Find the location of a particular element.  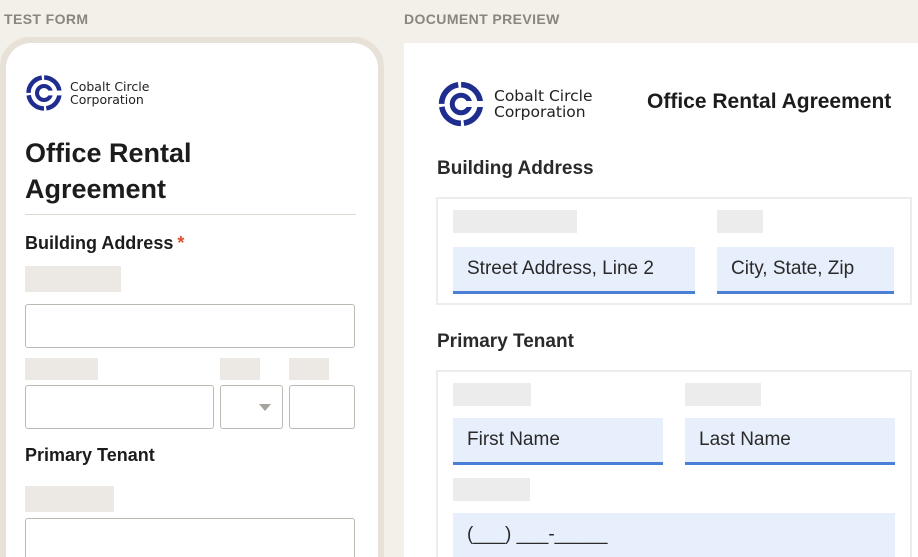

zip-label-placeholder is located at coordinates (309, 369).